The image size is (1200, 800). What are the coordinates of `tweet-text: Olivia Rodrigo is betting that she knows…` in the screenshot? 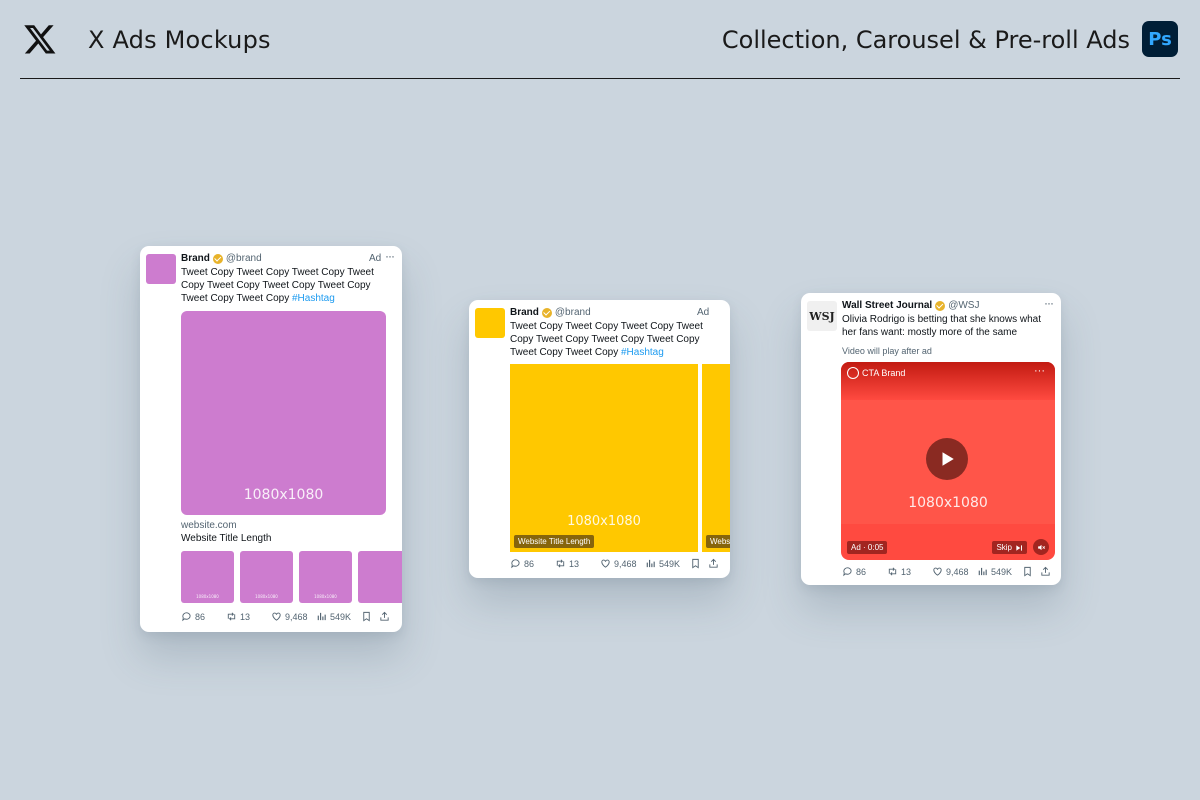 It's located at (941, 326).